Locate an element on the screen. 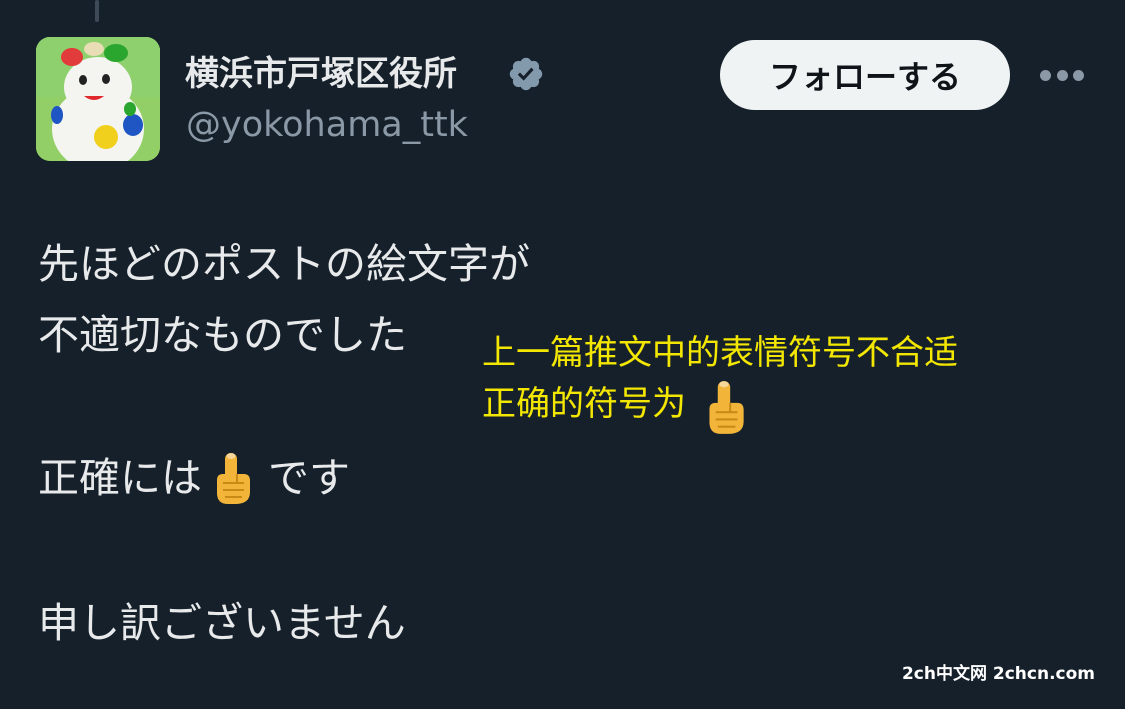 Image resolution: width=1125 pixels, height=709 pixels. watermark: 2ch中文网 2chcn.com is located at coordinates (998, 674).